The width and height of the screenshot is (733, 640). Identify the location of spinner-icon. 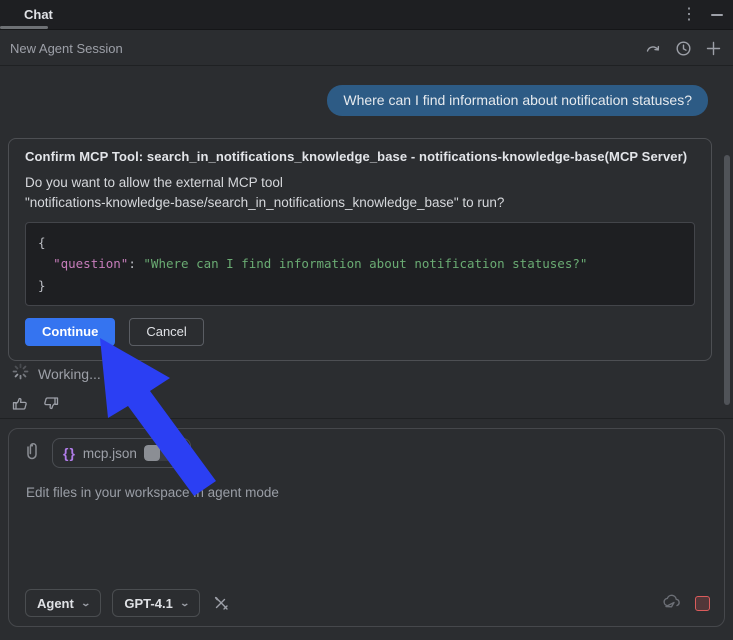
(20, 374).